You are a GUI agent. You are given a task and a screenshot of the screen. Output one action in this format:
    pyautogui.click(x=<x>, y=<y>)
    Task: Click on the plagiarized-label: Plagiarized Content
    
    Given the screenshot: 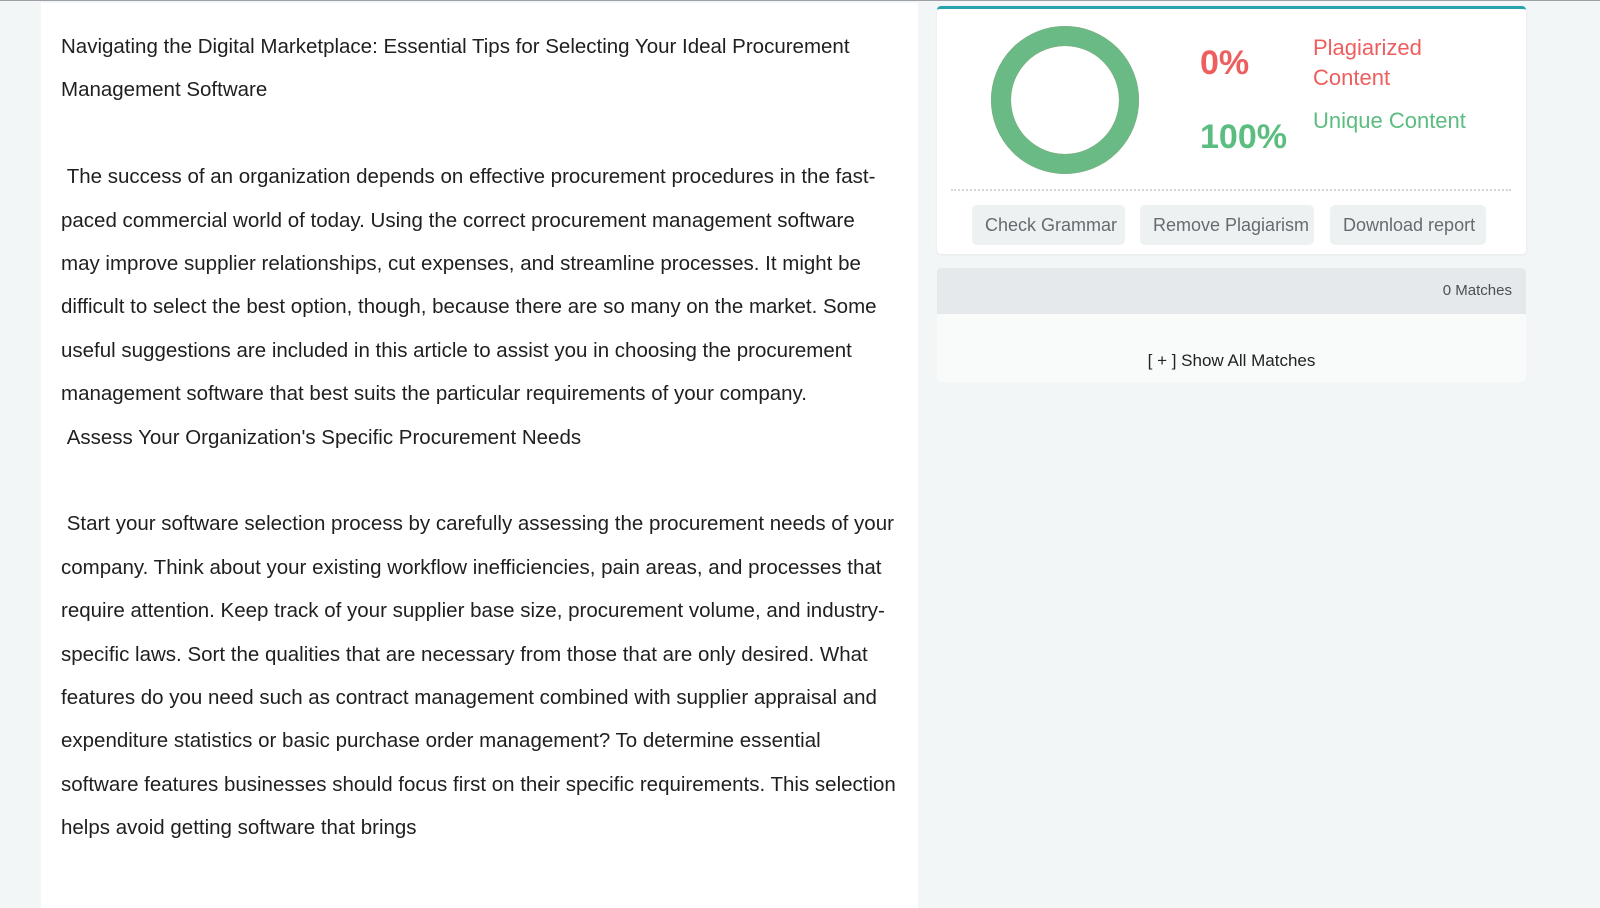 What is the action you would take?
    pyautogui.click(x=1367, y=62)
    